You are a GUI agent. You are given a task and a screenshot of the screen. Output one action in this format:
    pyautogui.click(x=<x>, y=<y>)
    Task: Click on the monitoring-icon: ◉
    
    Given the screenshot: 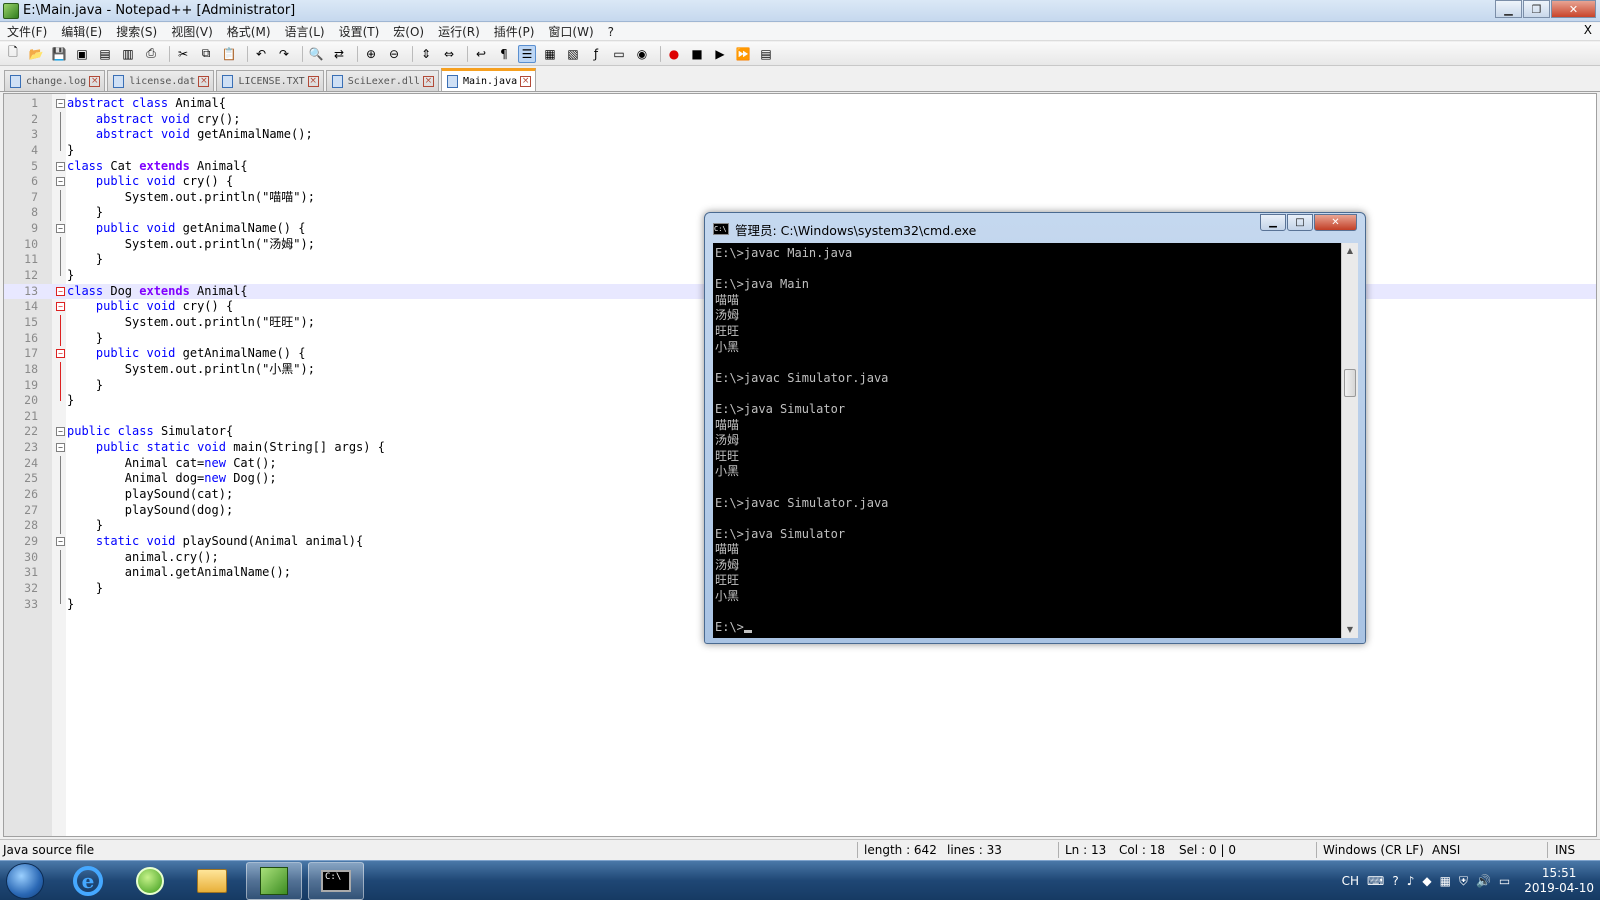 What is the action you would take?
    pyautogui.click(x=642, y=54)
    